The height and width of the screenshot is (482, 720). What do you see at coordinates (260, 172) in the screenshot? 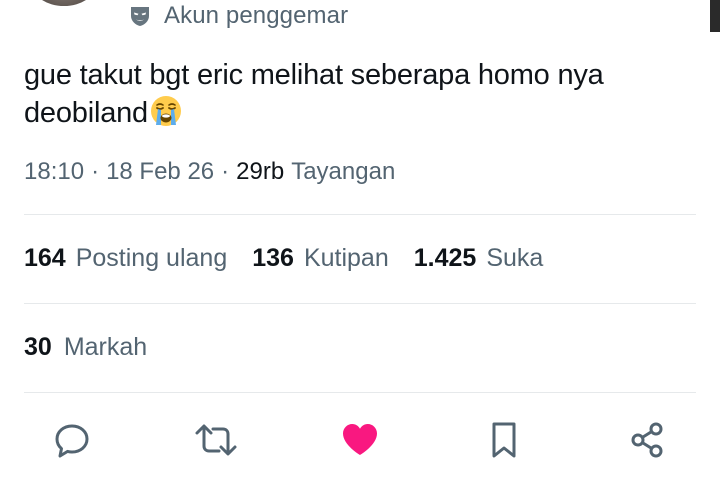
I see `views-count: 29rb` at bounding box center [260, 172].